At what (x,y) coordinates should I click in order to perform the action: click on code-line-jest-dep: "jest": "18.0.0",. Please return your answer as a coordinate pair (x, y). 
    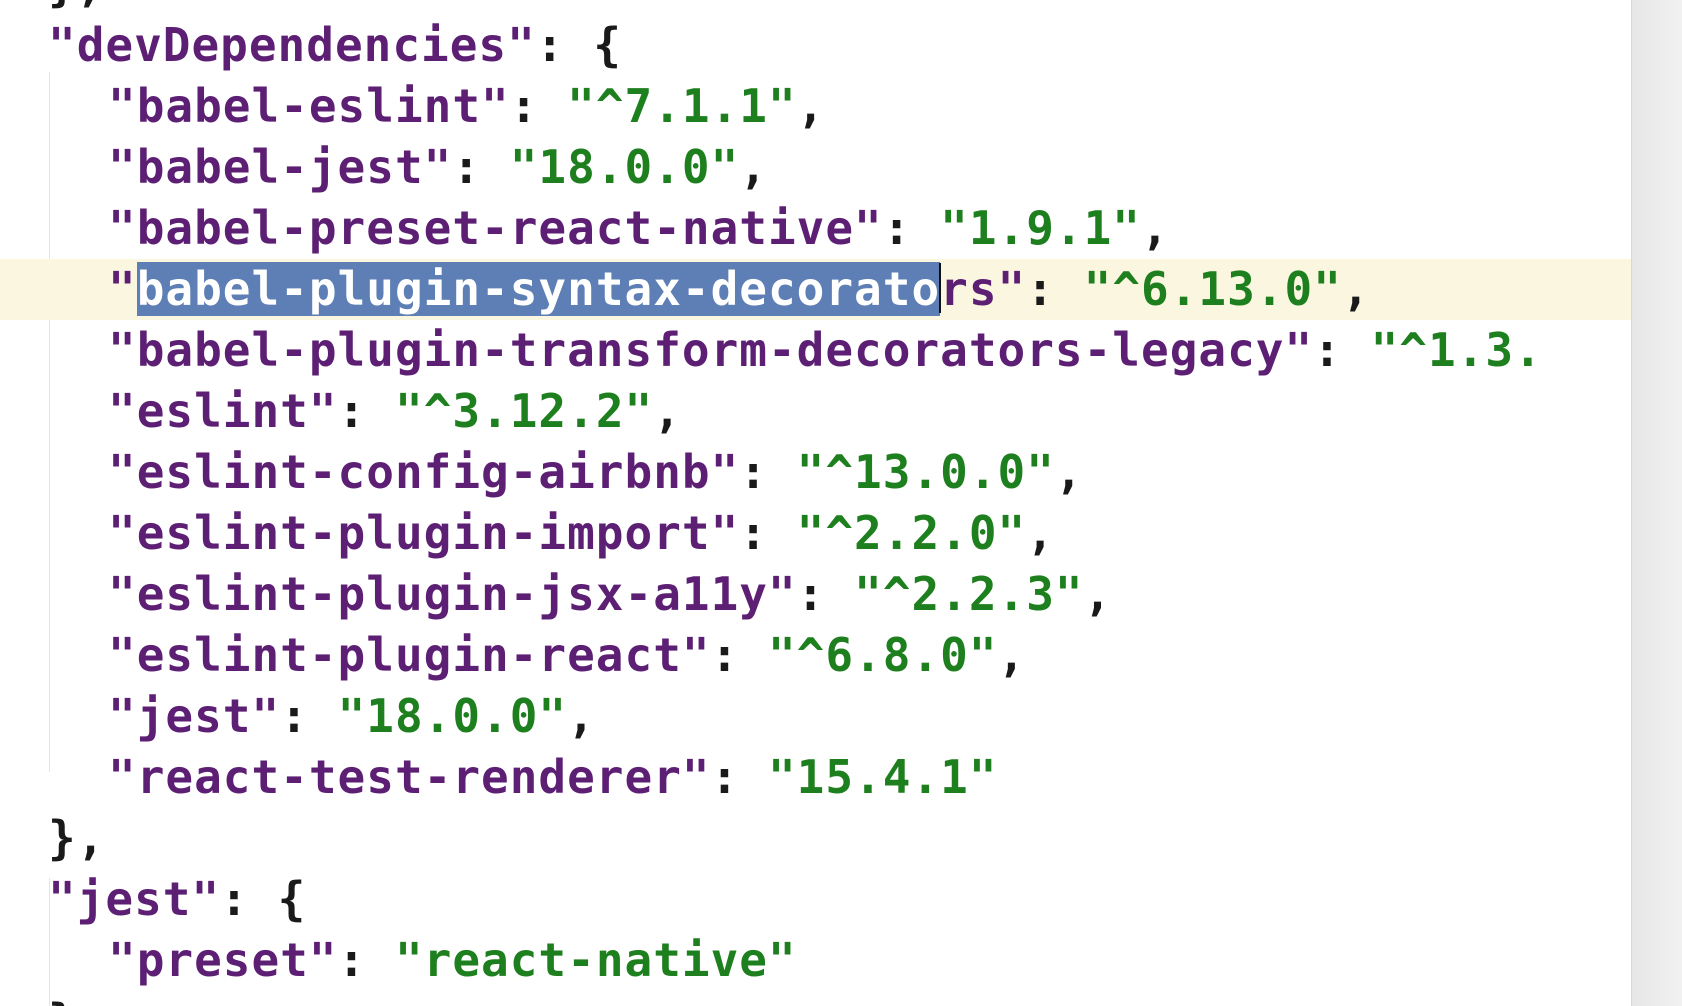
    Looking at the image, I should click on (816, 716).